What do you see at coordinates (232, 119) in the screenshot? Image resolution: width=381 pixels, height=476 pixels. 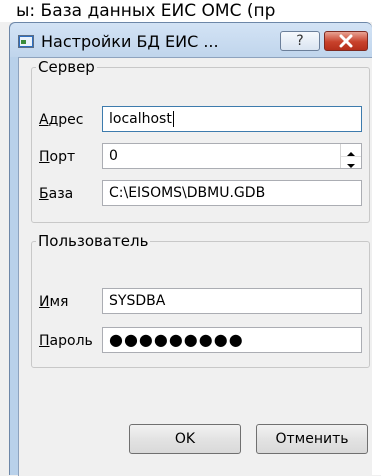 I see `address-input: localhost` at bounding box center [232, 119].